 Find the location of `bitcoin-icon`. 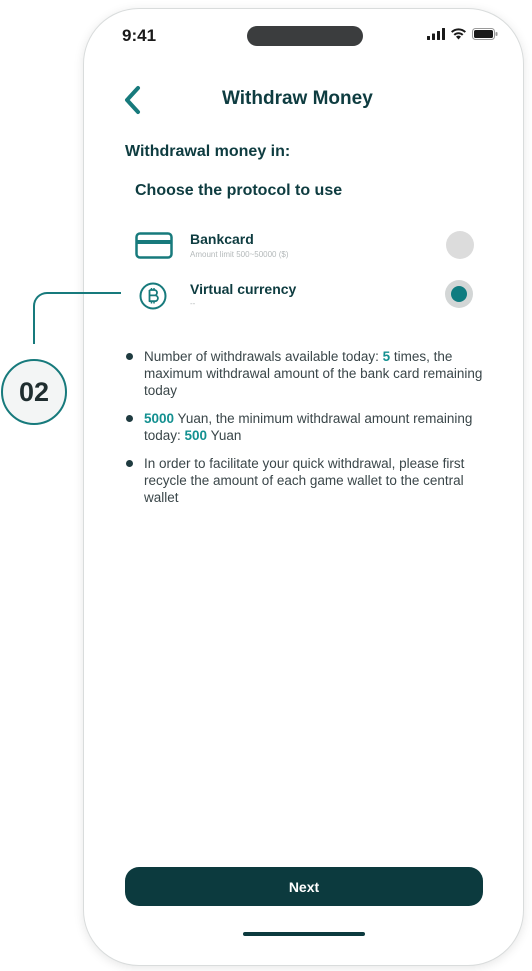

bitcoin-icon is located at coordinates (153, 296).